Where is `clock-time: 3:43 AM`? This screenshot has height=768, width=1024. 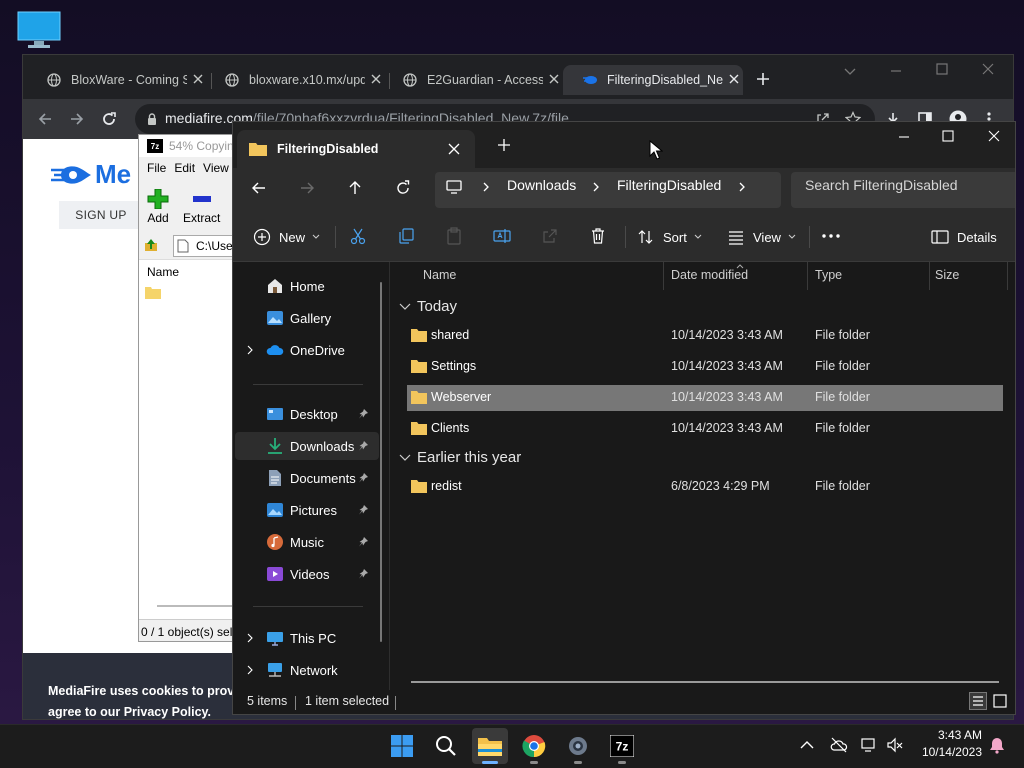 clock-time: 3:43 AM is located at coordinates (959, 735).